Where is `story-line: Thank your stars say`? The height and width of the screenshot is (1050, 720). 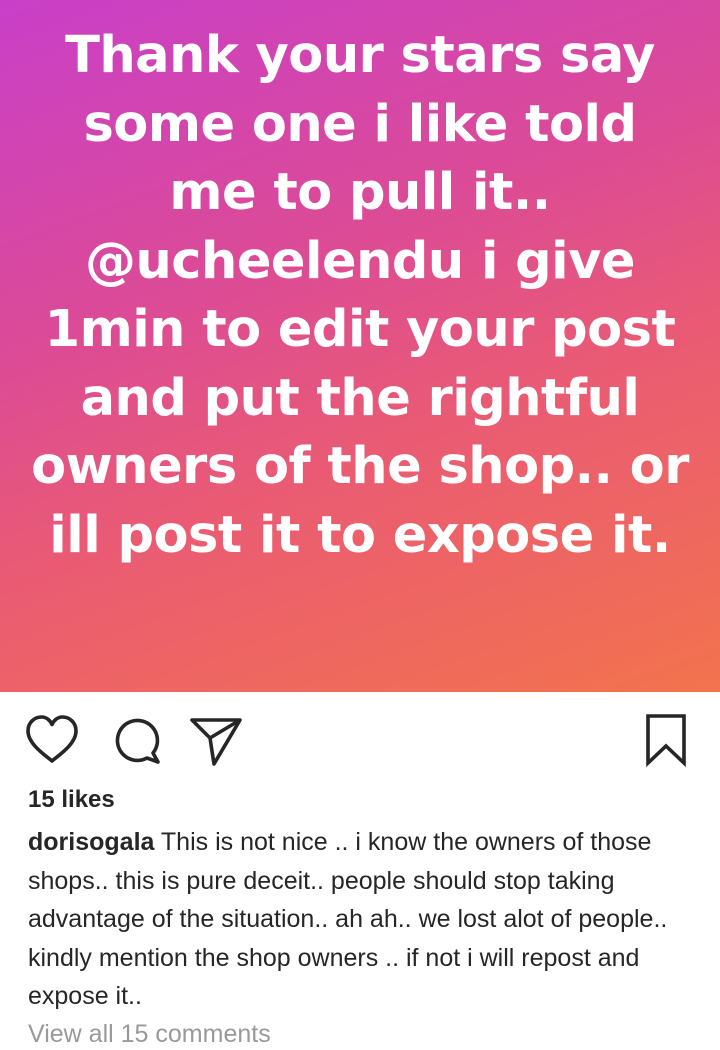
story-line: Thank your stars say is located at coordinates (360, 55).